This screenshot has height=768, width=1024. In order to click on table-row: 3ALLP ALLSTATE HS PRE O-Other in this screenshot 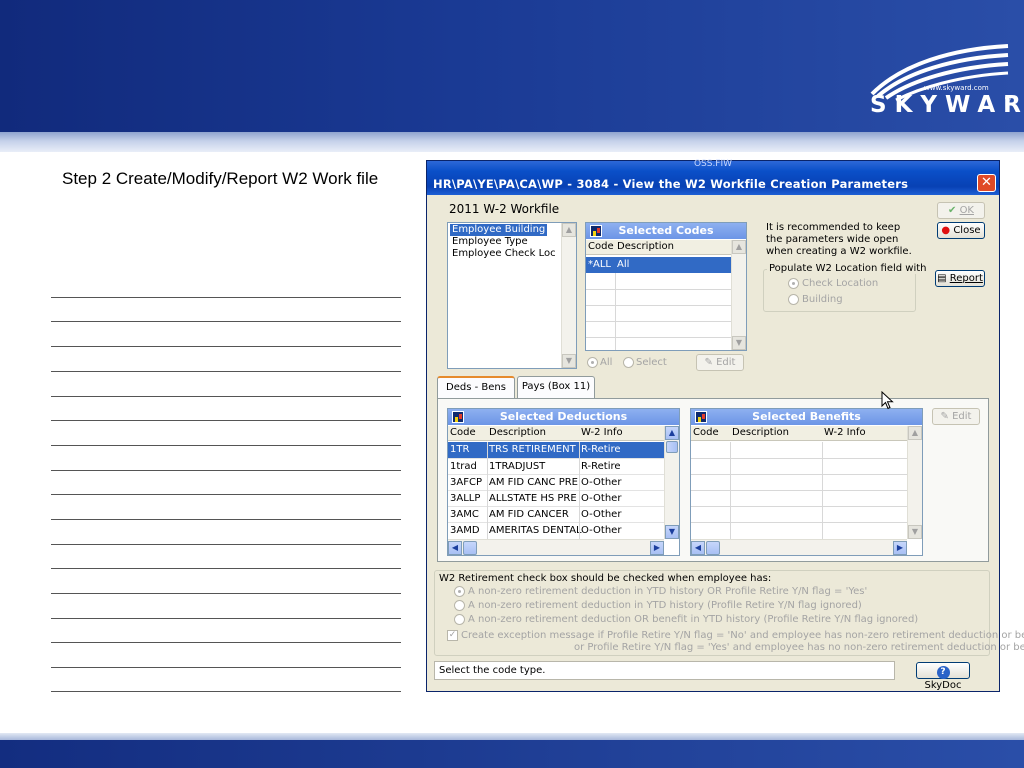, I will do `click(556, 498)`.